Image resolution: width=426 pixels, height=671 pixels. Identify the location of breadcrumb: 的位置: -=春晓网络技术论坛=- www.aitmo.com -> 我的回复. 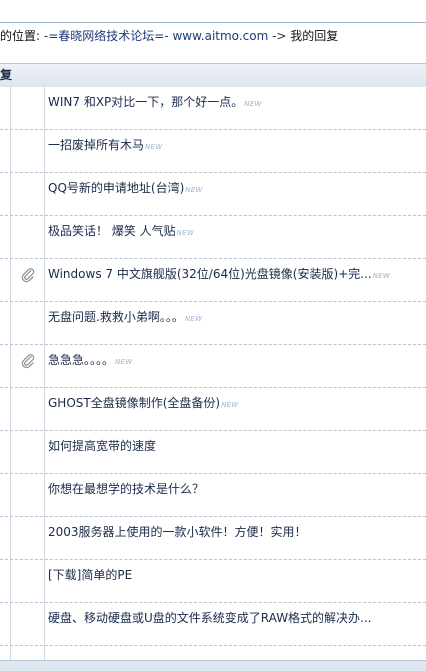
(213, 35).